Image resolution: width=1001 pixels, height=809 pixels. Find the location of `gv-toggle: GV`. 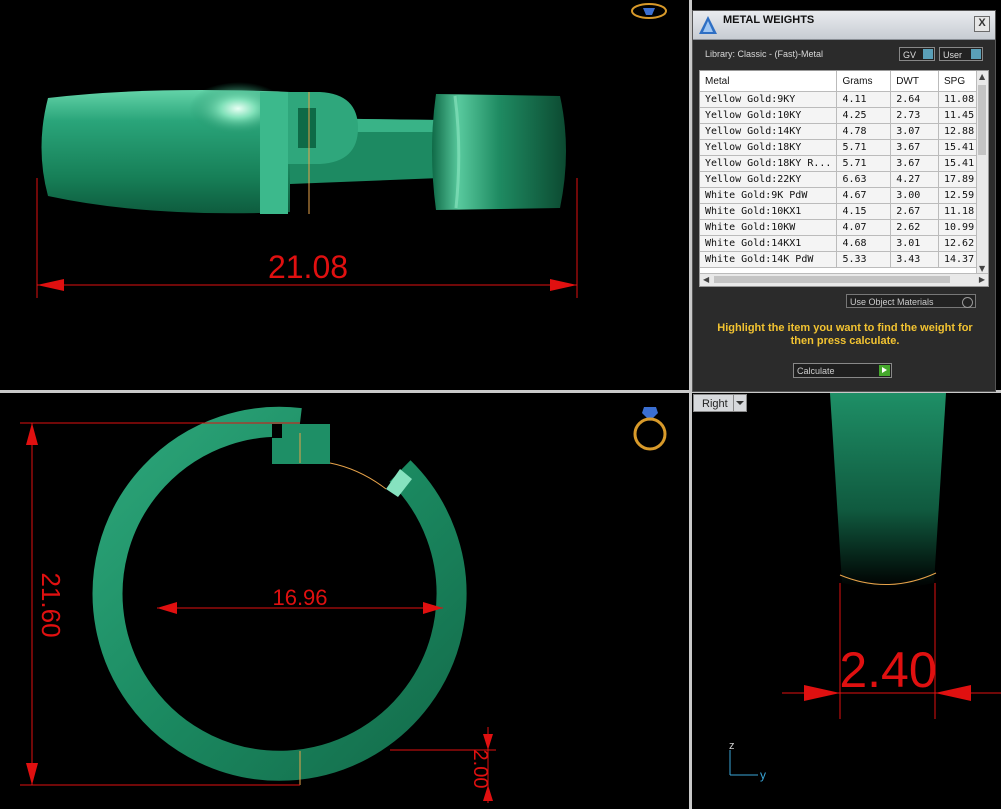

gv-toggle: GV is located at coordinates (917, 54).